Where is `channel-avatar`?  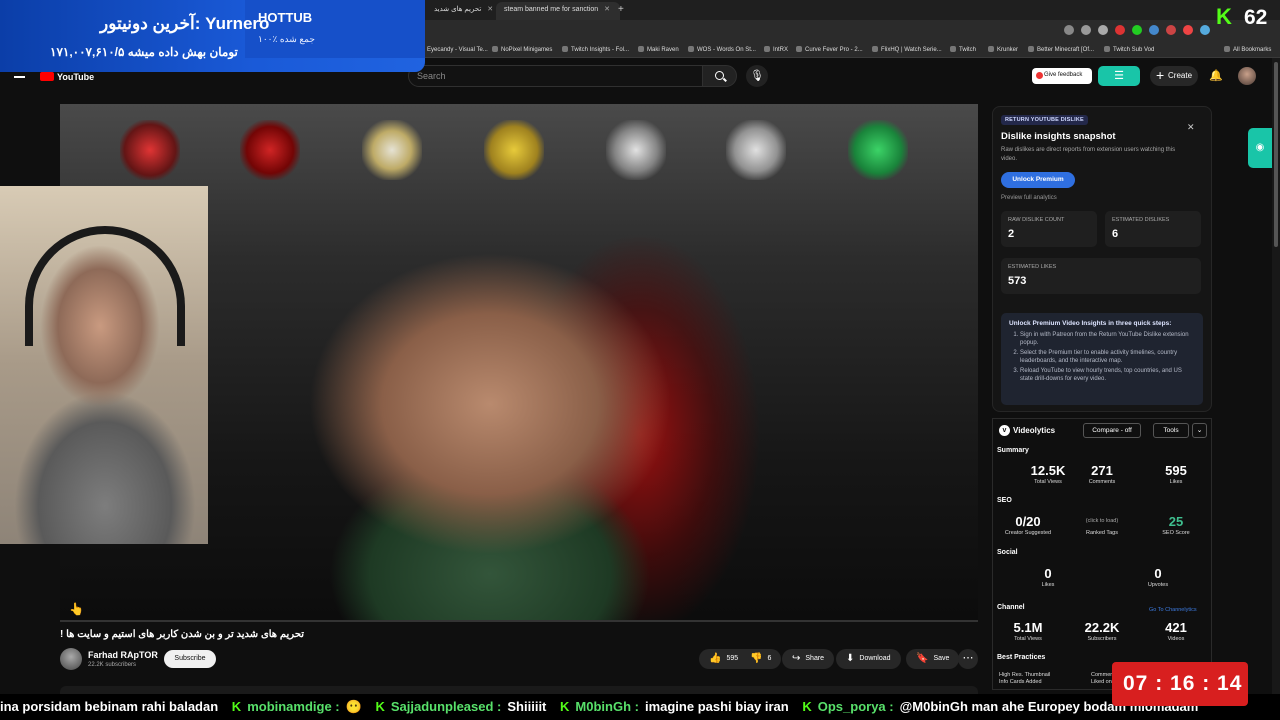
channel-avatar is located at coordinates (71, 659).